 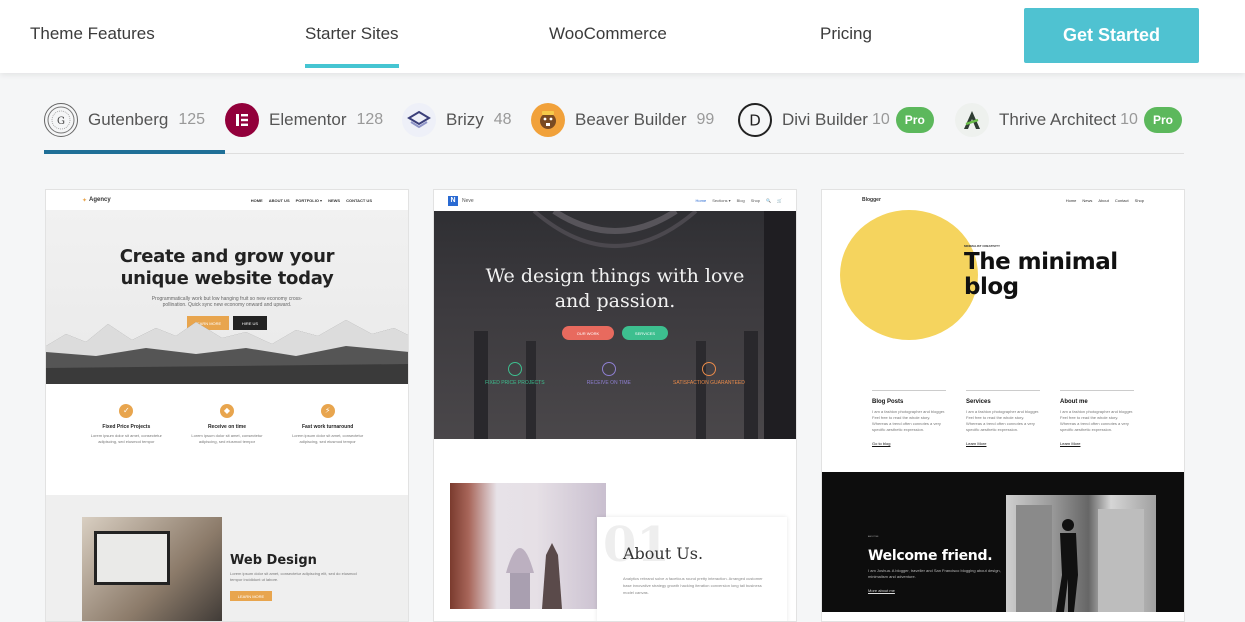 What do you see at coordinates (1081, 553) in the screenshot?
I see `street-photo-image` at bounding box center [1081, 553].